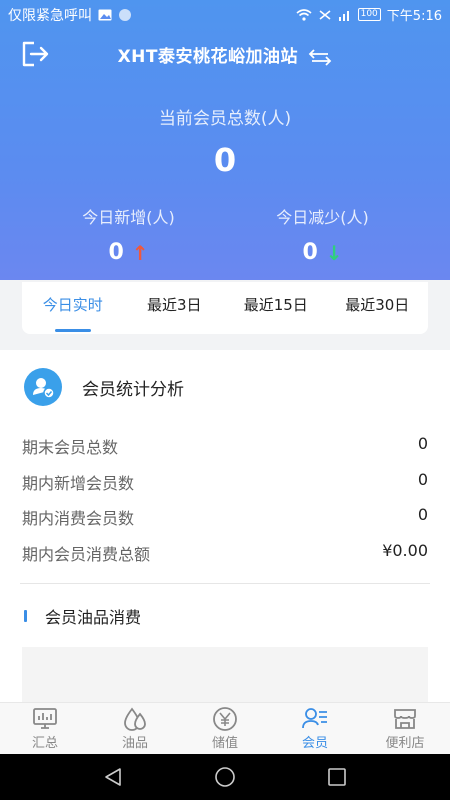  I want to click on stat-label: 期内会员消费总额, so click(86, 554).